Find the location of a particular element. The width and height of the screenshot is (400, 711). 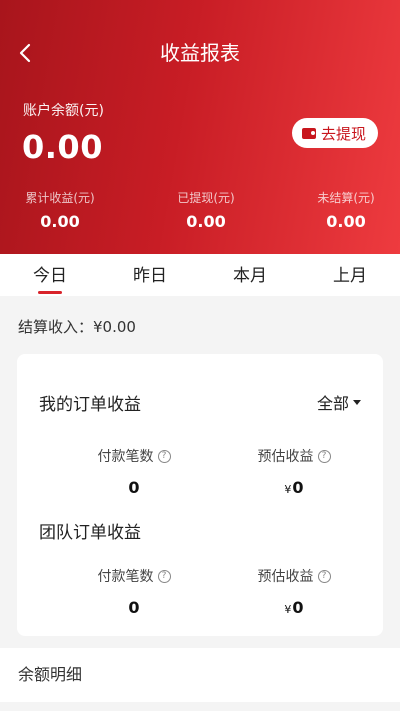

wallet-icon is located at coordinates (309, 133).